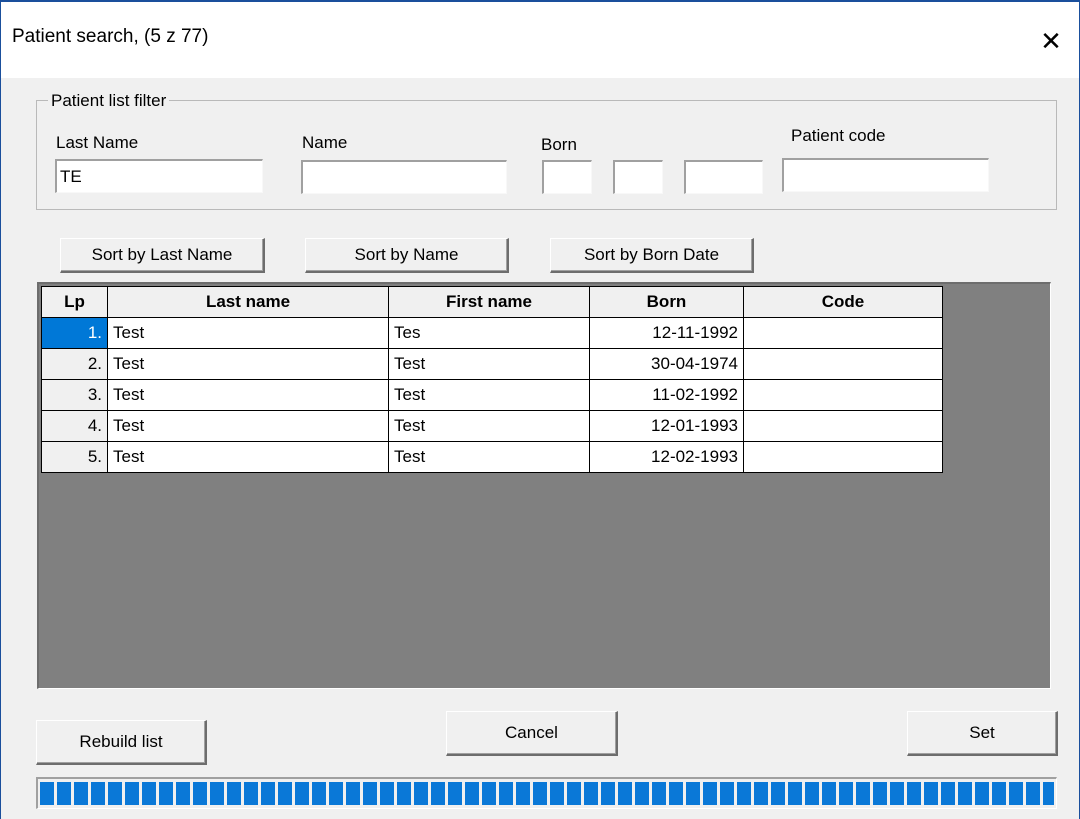 The image size is (1080, 819). What do you see at coordinates (843, 302) in the screenshot?
I see `column-header-code: Code` at bounding box center [843, 302].